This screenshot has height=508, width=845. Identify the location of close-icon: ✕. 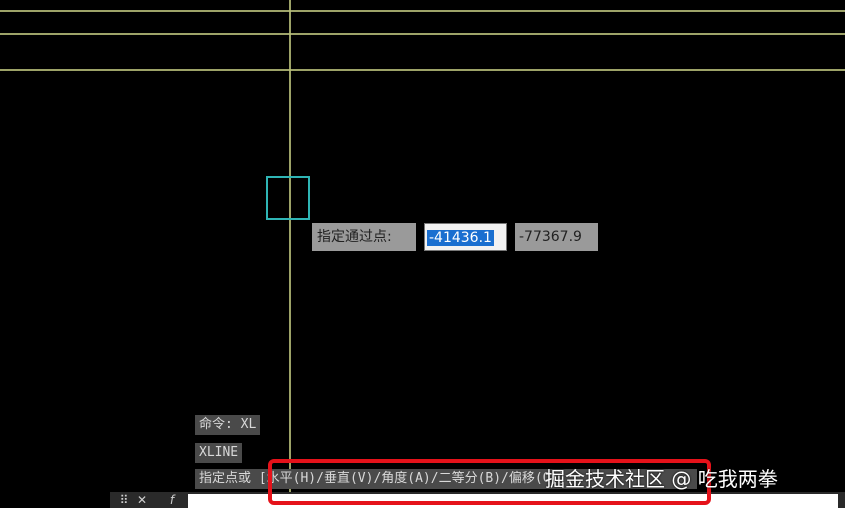
(142, 500).